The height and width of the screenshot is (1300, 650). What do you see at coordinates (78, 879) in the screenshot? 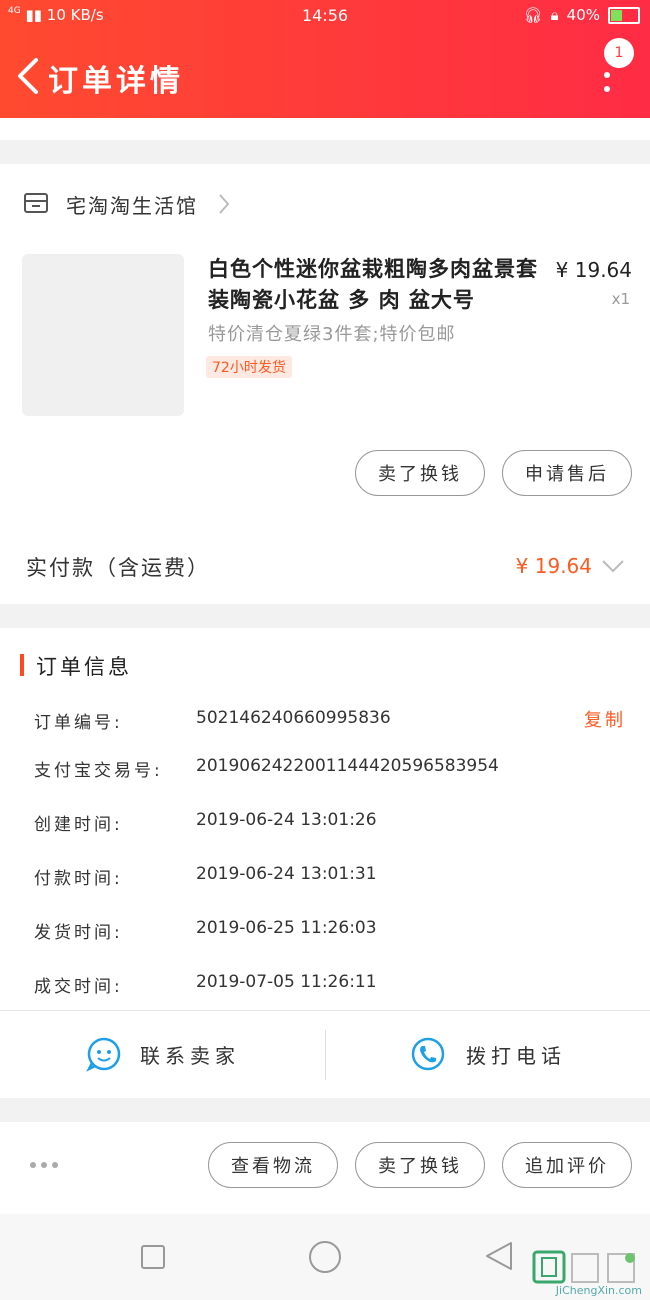
I see `paid-time-label: 付款时间:` at bounding box center [78, 879].